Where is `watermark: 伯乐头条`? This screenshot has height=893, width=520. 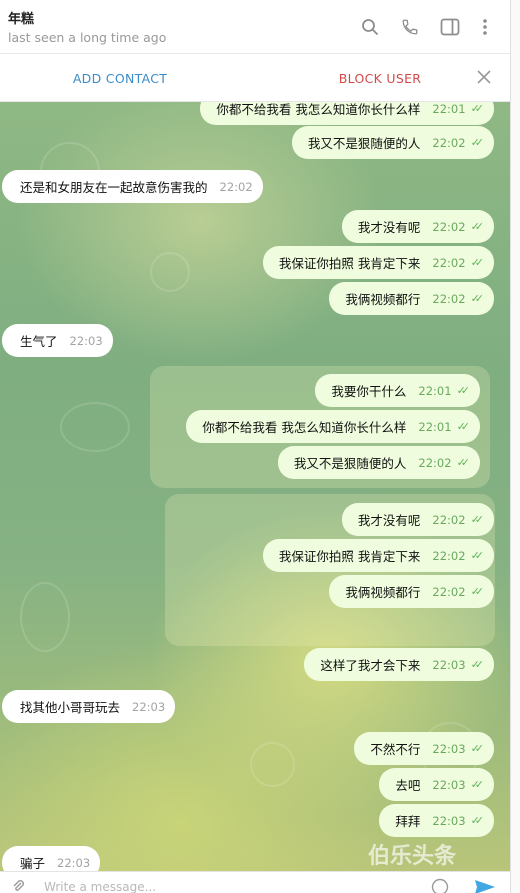 watermark: 伯乐头条 is located at coordinates (412, 856).